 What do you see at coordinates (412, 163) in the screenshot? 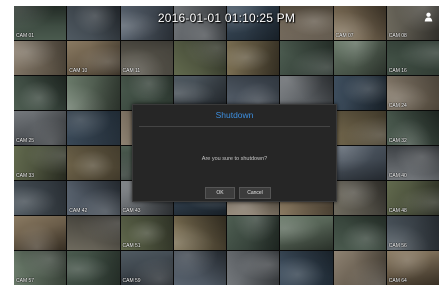
I see `camera-tile: CAM 40` at bounding box center [412, 163].